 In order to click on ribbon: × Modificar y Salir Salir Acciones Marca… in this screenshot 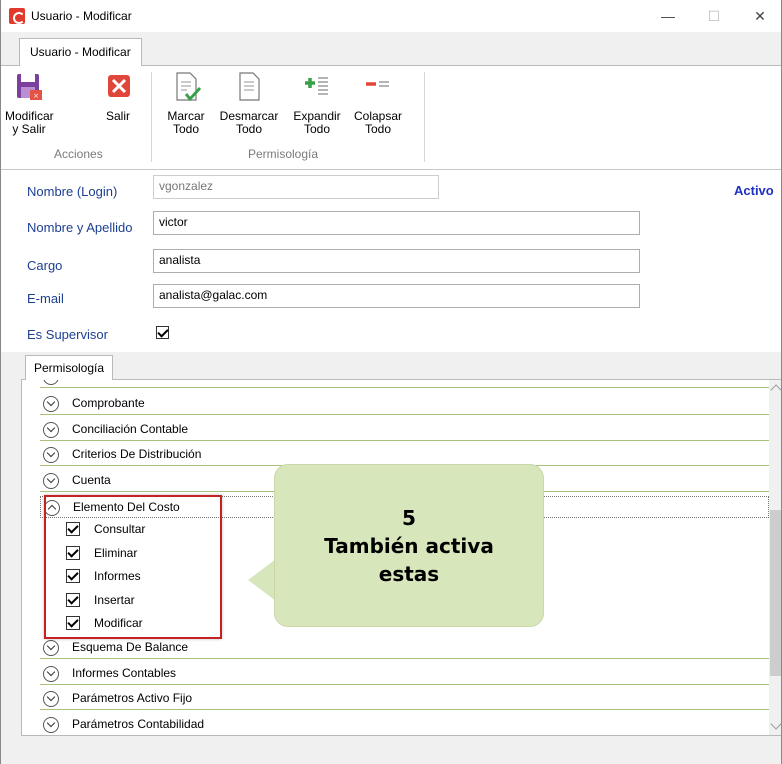, I will do `click(391, 118)`.